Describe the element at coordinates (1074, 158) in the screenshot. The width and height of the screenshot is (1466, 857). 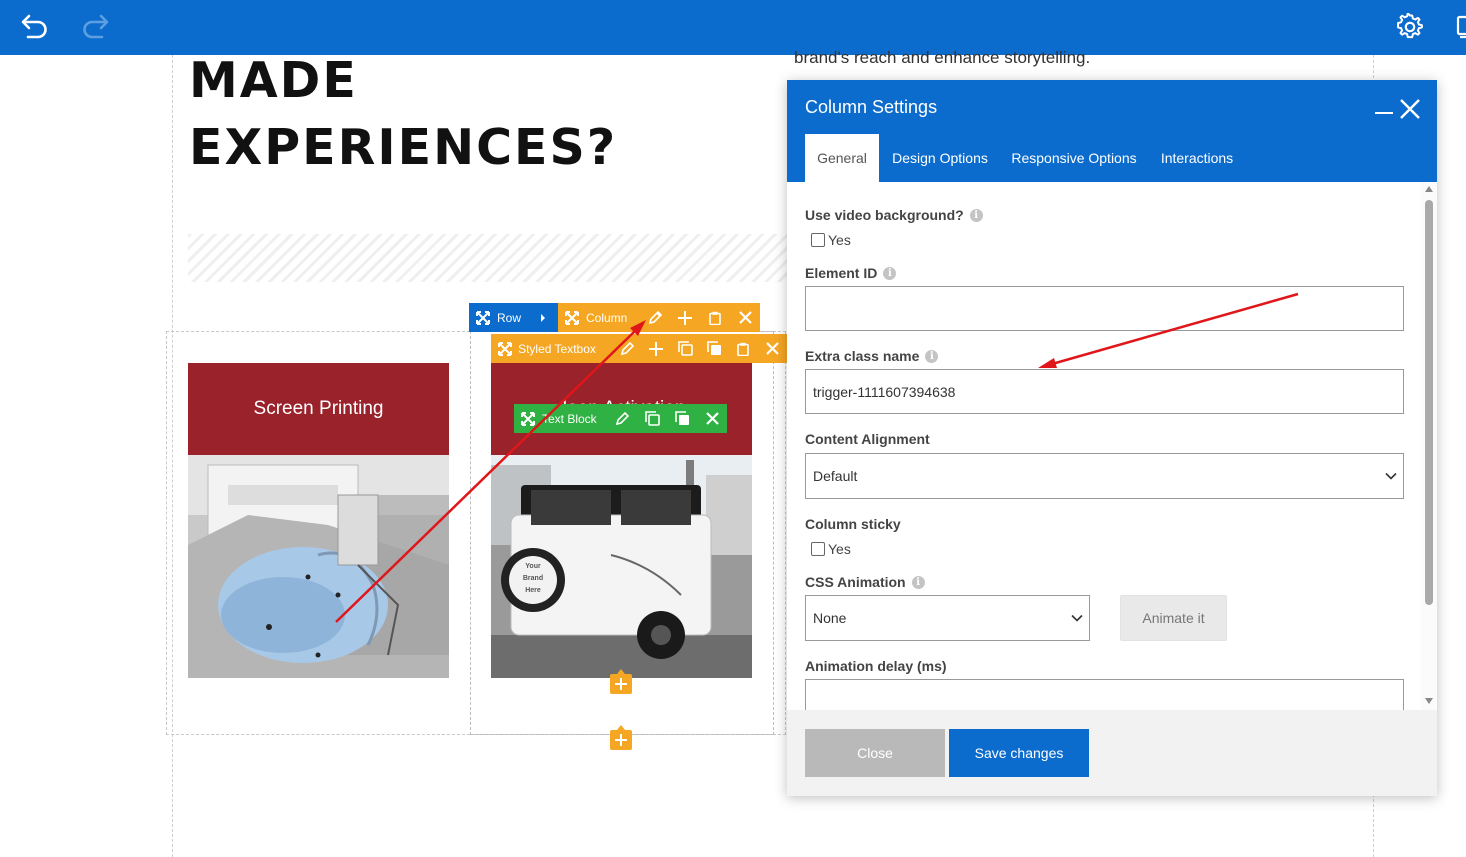
I see `tab-responsive-options: Responsive Options` at that location.